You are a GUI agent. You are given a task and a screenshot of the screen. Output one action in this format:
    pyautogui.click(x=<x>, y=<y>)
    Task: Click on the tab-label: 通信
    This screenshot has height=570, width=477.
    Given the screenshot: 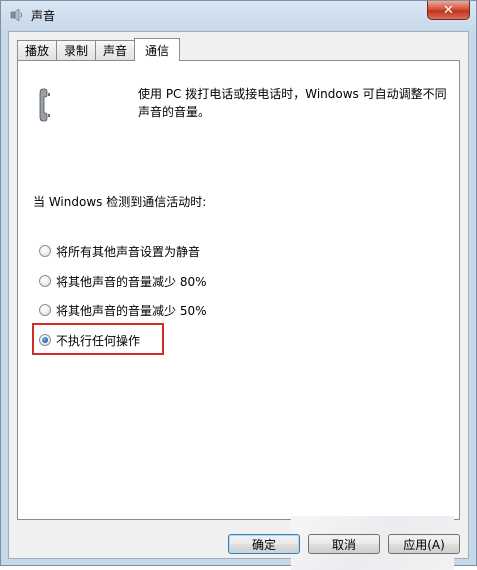 What is the action you would take?
    pyautogui.click(x=157, y=50)
    